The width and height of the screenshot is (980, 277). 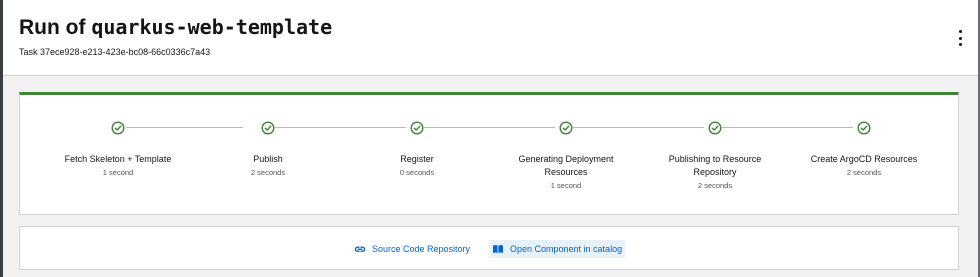 I want to click on step-label: Fetch Skeleton + Template, so click(x=118, y=159).